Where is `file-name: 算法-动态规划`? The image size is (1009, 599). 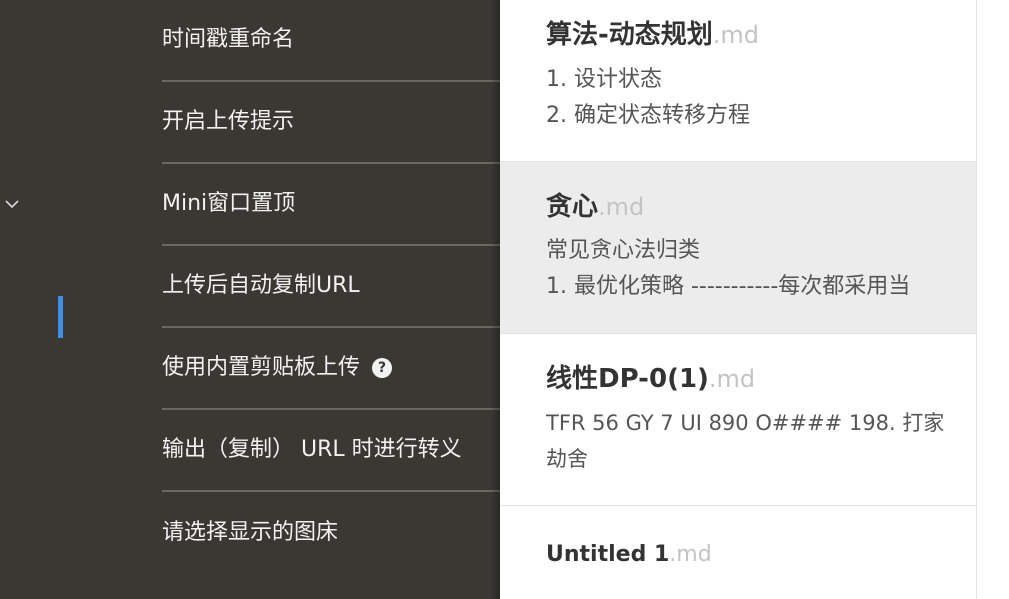
file-name: 算法-动态规划 is located at coordinates (629, 35).